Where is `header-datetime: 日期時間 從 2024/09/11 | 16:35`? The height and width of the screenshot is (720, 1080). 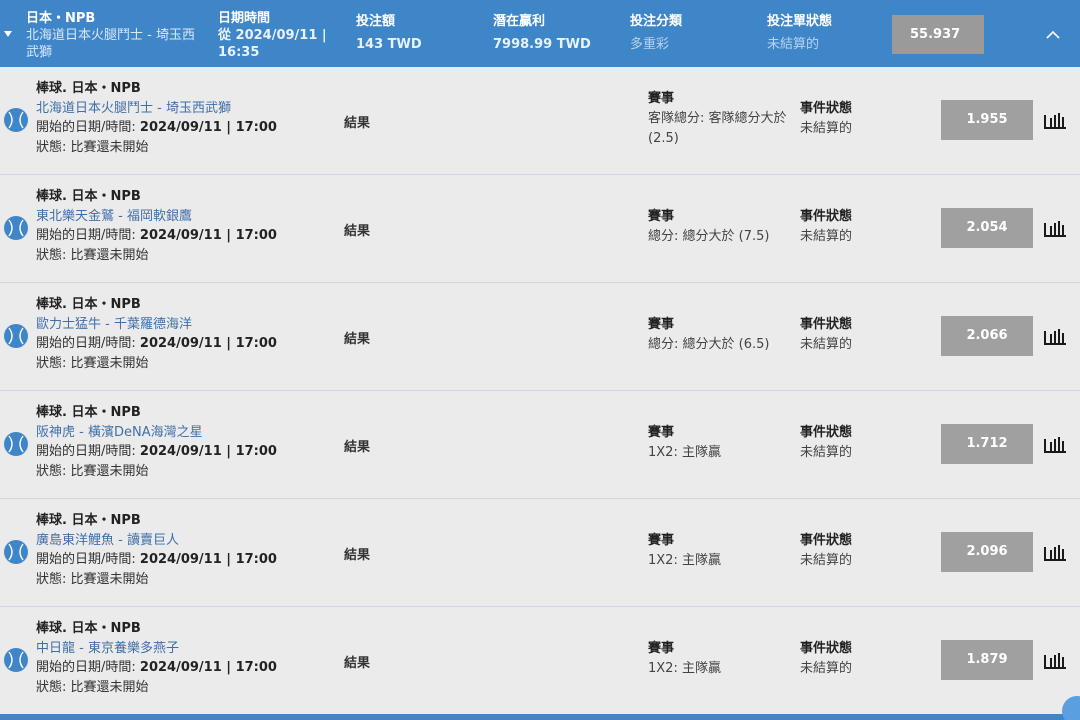 header-datetime: 日期時間 從 2024/09/11 | 16:35 is located at coordinates (278, 35).